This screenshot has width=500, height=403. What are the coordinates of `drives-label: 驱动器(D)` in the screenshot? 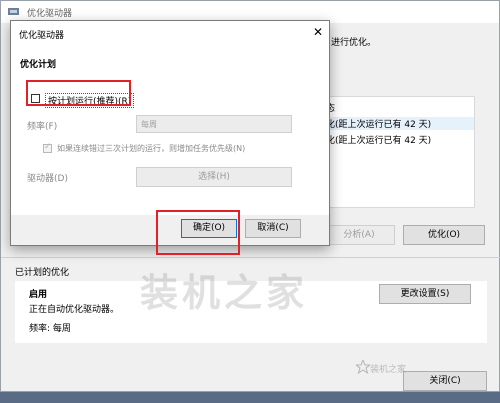 It's located at (47, 179).